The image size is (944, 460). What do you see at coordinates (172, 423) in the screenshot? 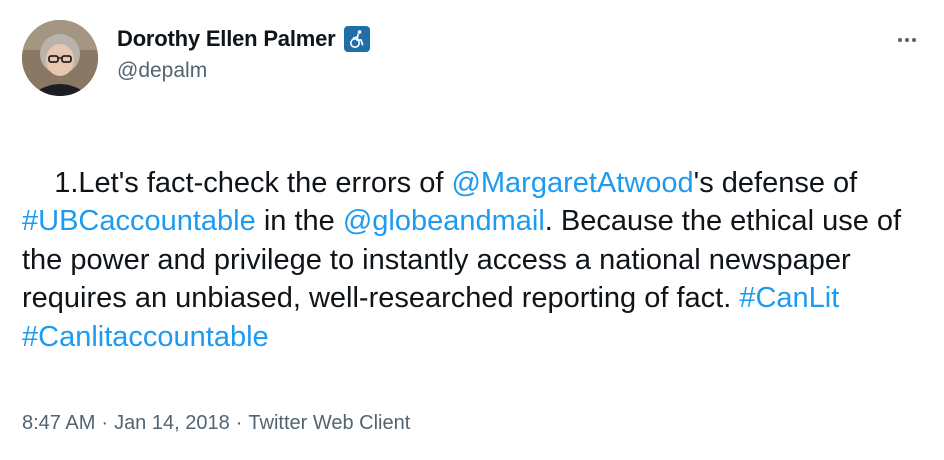
I see `tweet-date: Jan 14, 2018` at bounding box center [172, 423].